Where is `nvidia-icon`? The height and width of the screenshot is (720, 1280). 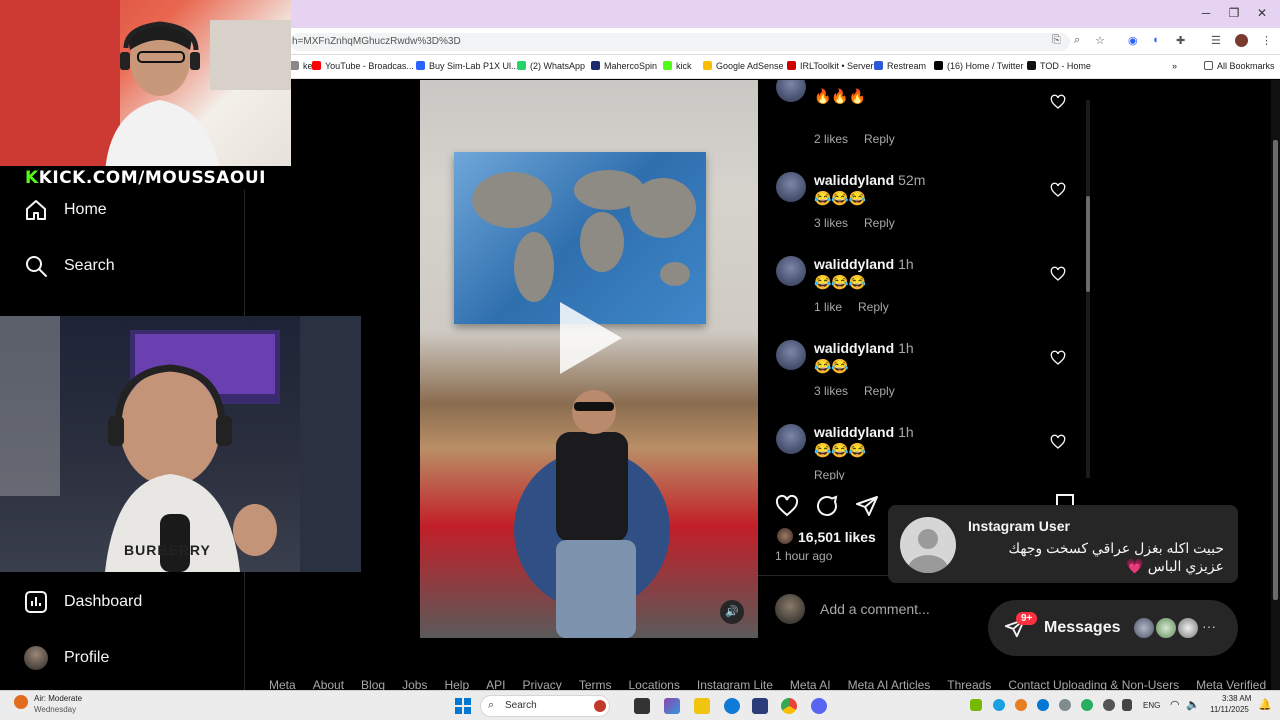 nvidia-icon is located at coordinates (976, 705).